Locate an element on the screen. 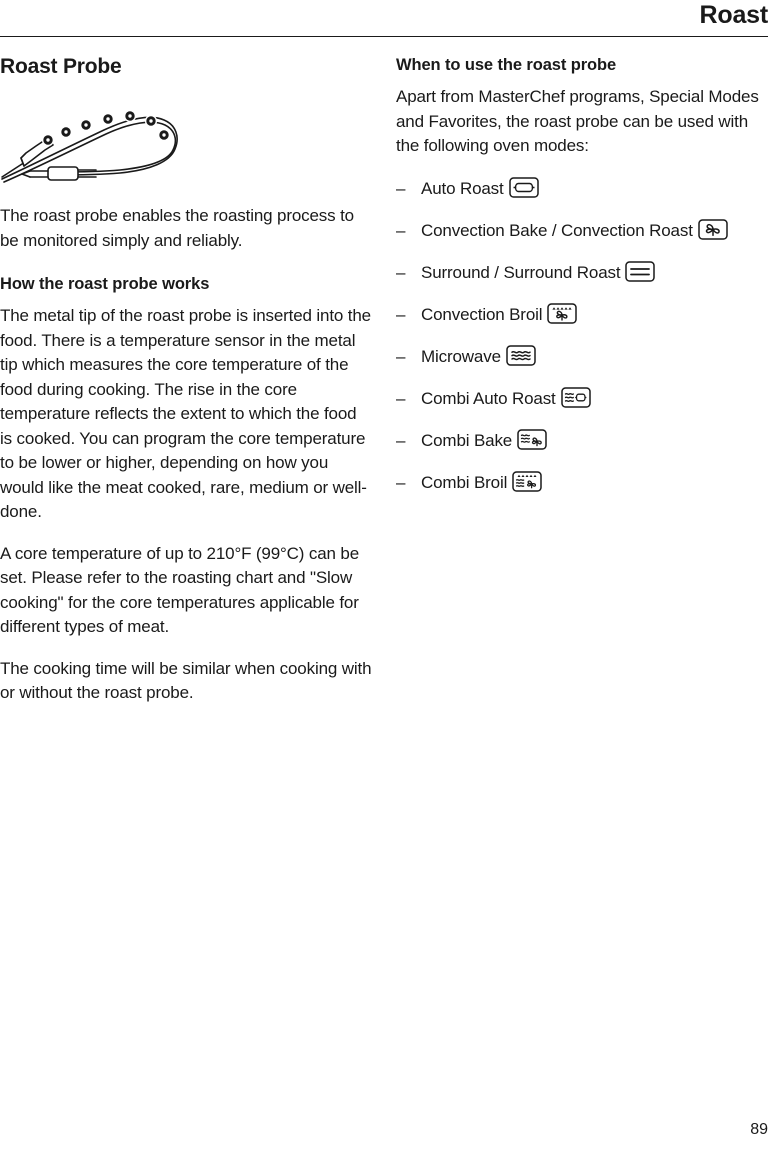 The height and width of the screenshot is (1149, 768). page-footer: 89 is located at coordinates (384, 1126).